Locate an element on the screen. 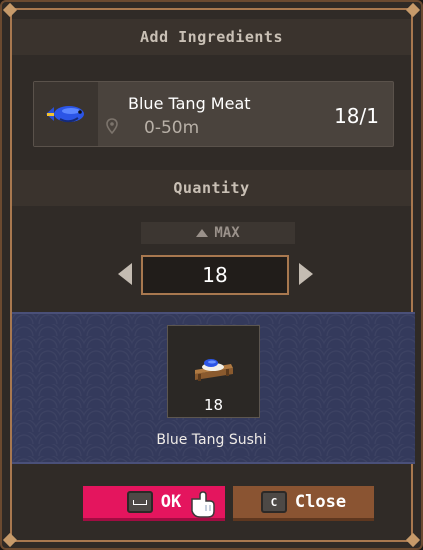 This screenshot has width=423, height=550. ingredient-depth: 0-50m is located at coordinates (172, 128).